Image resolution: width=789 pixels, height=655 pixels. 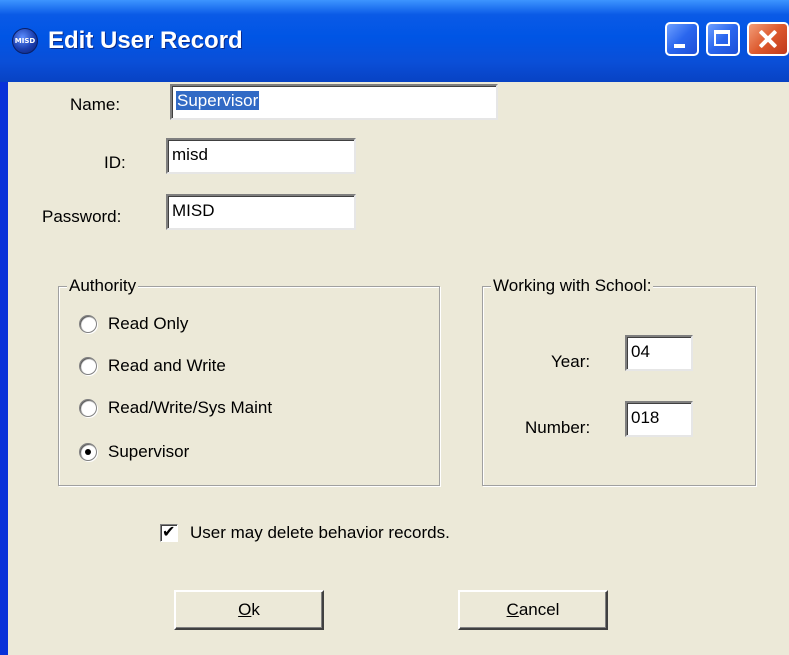 What do you see at coordinates (115, 162) in the screenshot?
I see `id-label: ID:` at bounding box center [115, 162].